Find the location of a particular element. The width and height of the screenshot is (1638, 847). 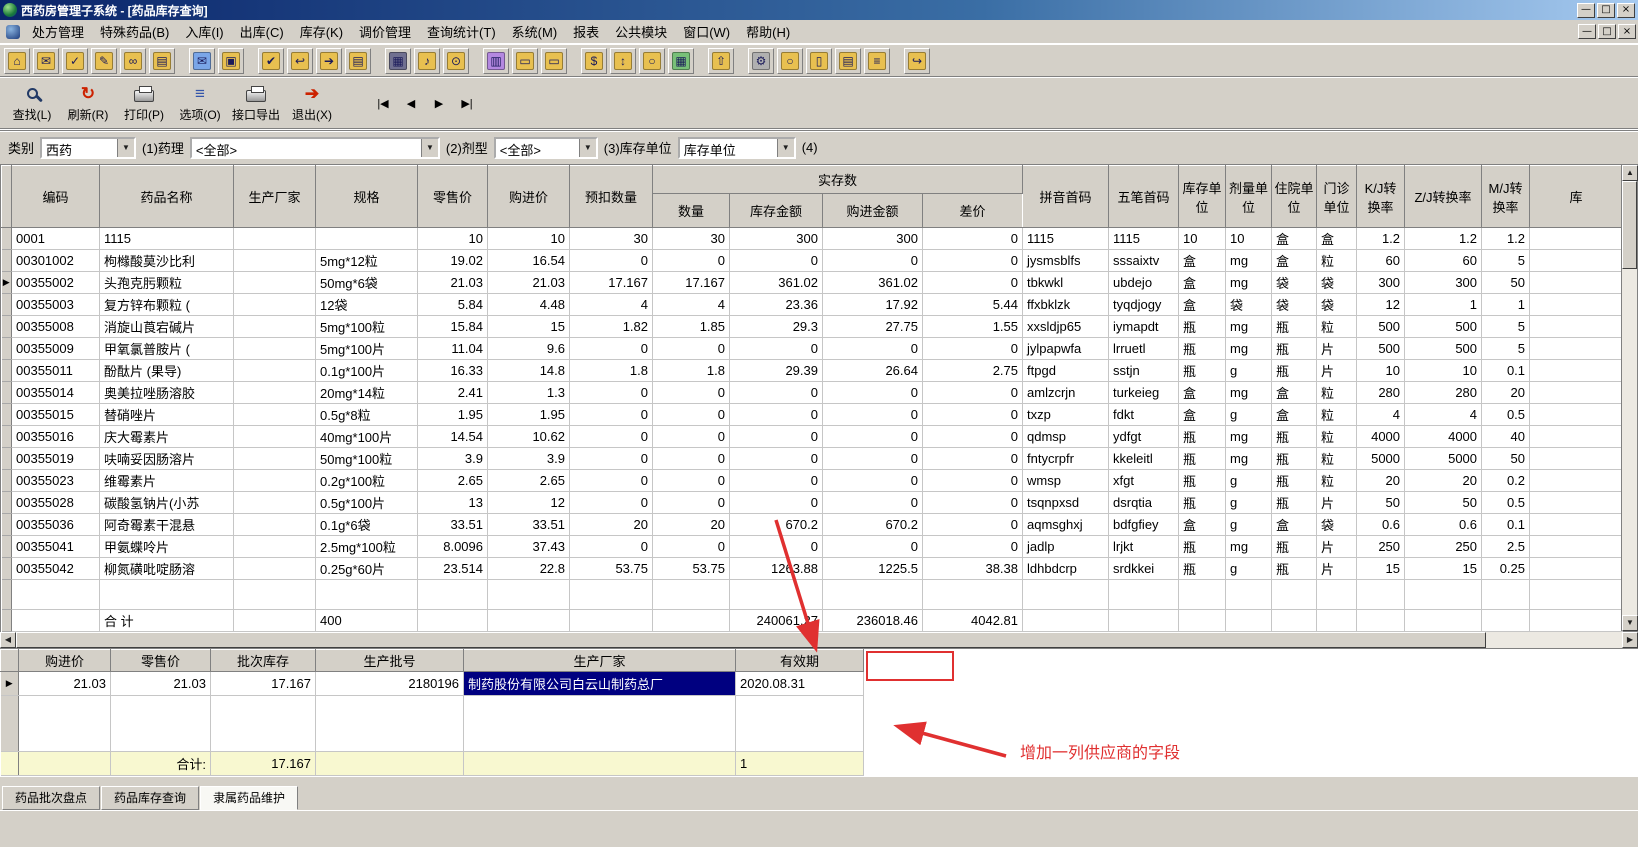

cell: 5.84 is located at coordinates (452, 304).